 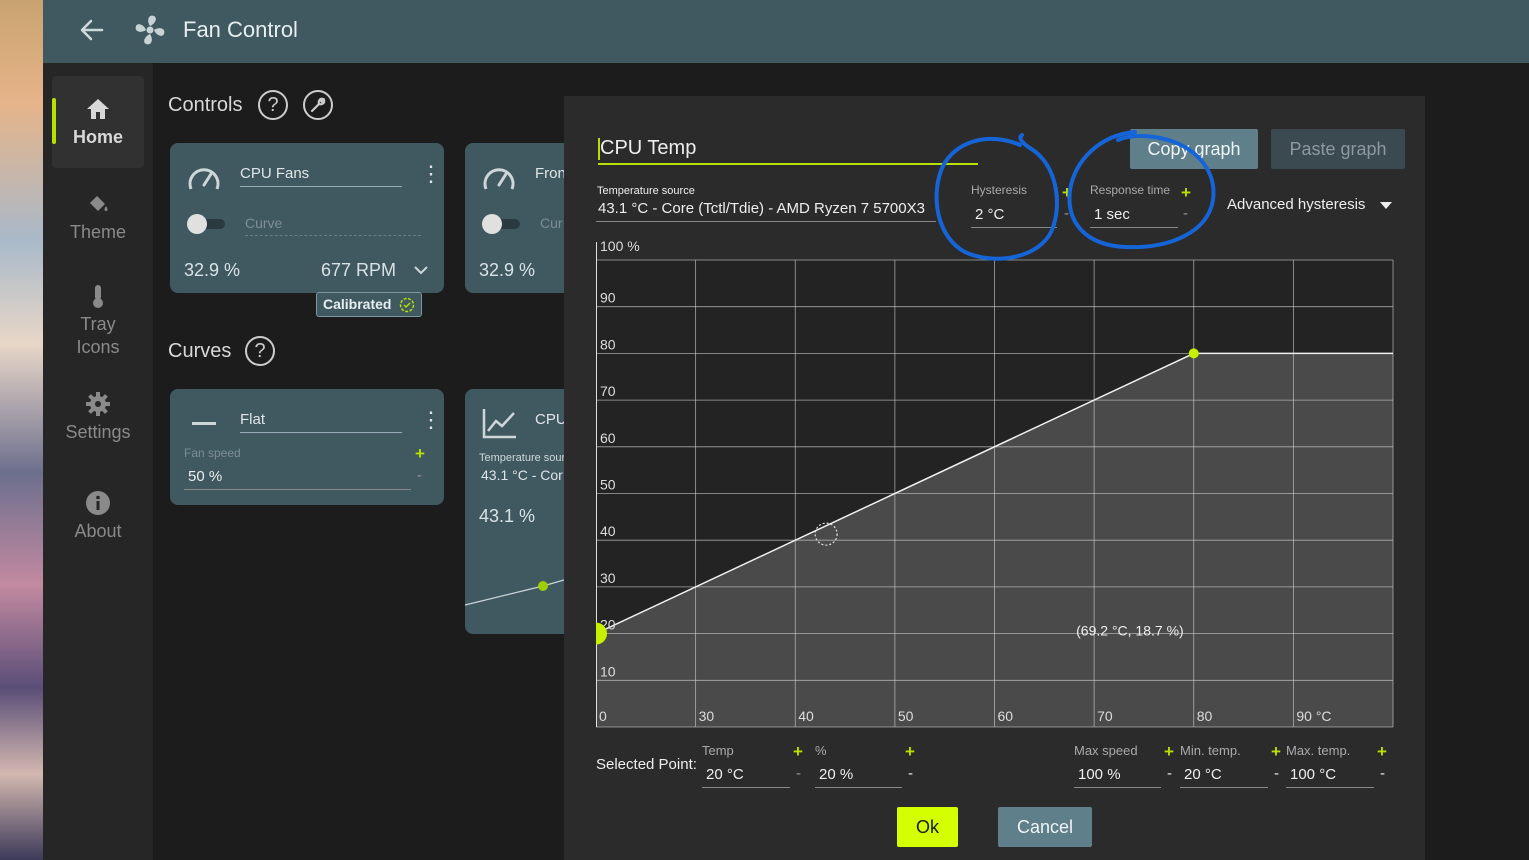 I want to click on control-name: Fron, so click(x=549, y=175).